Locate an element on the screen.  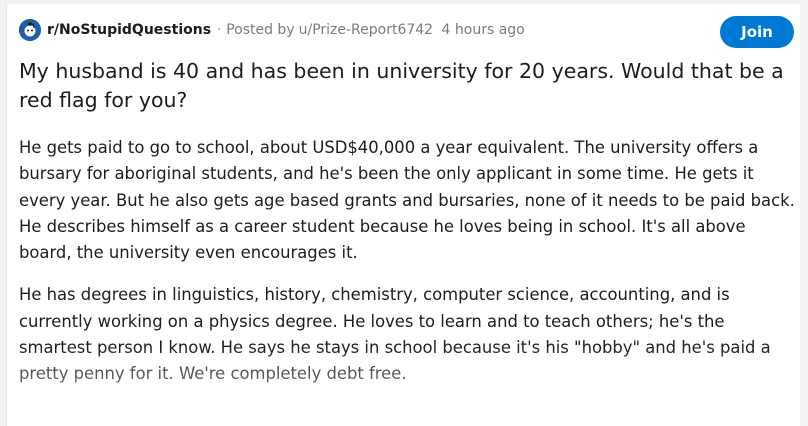
join-button: Join is located at coordinates (757, 32).